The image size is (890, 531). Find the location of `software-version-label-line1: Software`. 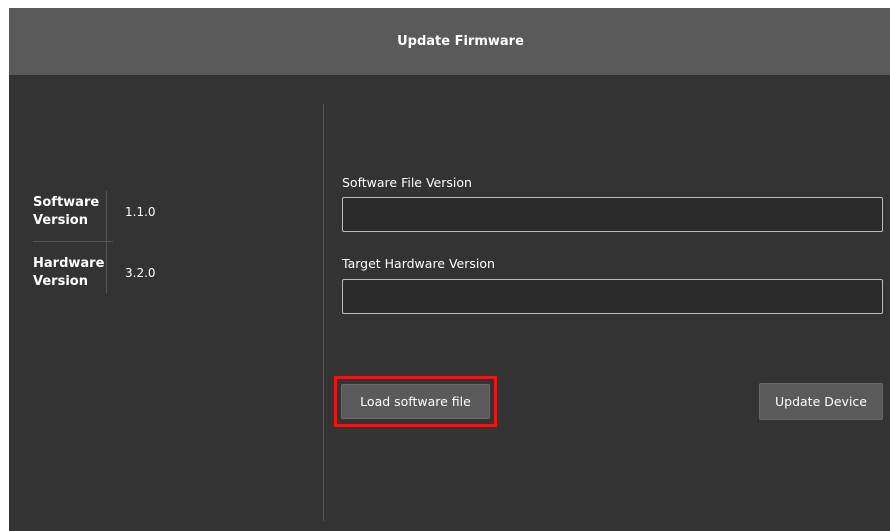

software-version-label-line1: Software is located at coordinates (66, 202).